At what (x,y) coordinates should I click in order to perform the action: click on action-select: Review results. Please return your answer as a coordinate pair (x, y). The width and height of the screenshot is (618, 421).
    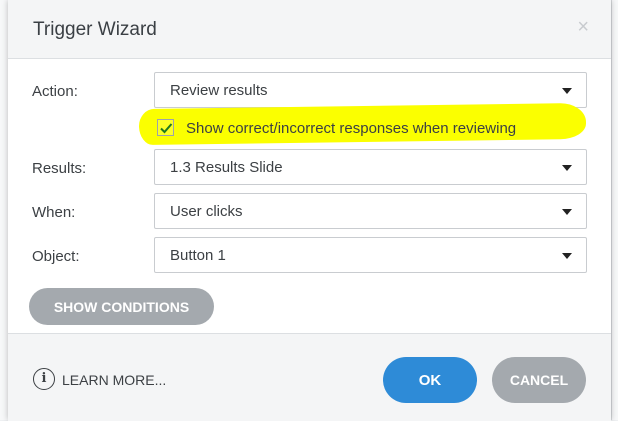
    Looking at the image, I should click on (370, 90).